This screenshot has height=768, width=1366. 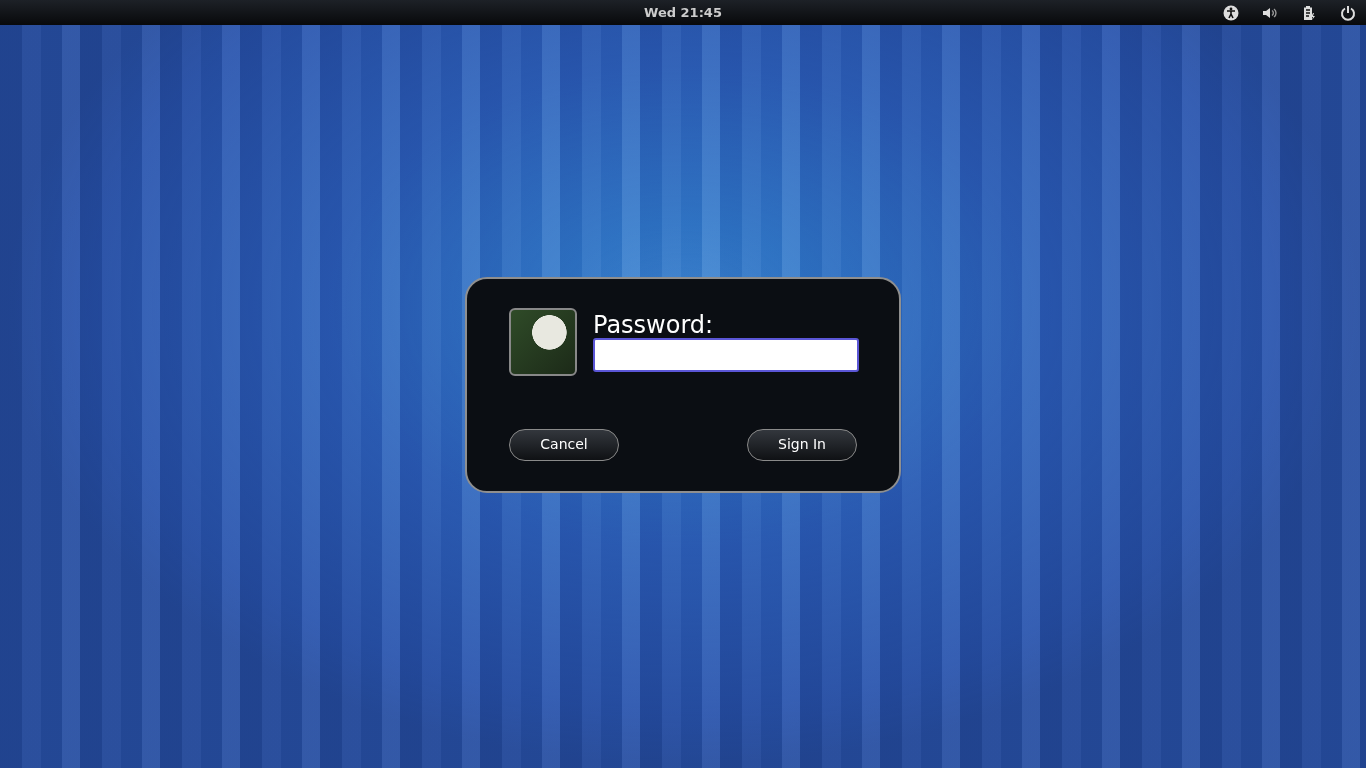 I want to click on battery-icon, so click(x=1309, y=12).